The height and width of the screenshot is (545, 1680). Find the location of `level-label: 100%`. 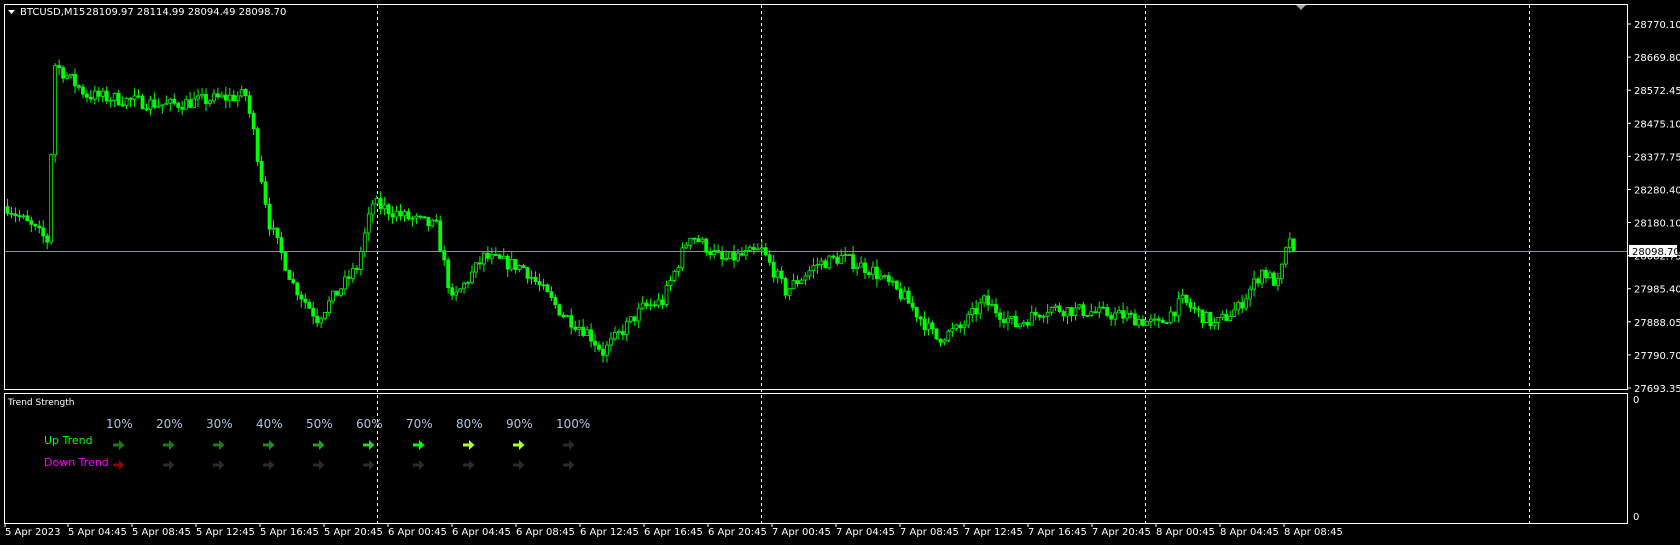

level-label: 100% is located at coordinates (573, 424).